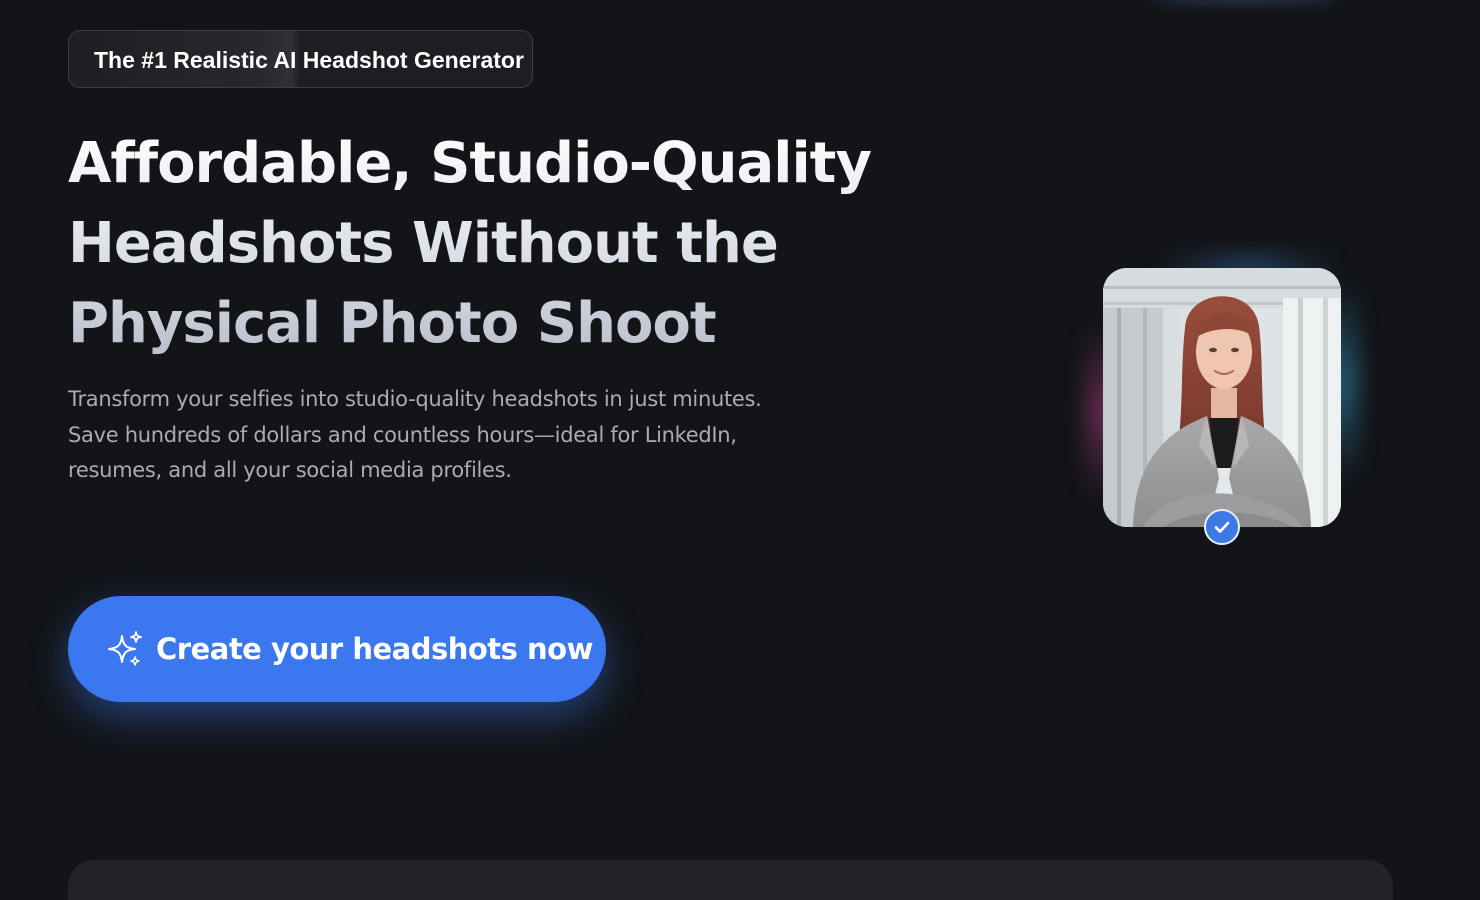 The width and height of the screenshot is (1480, 900). I want to click on content-panel, so click(730, 880).